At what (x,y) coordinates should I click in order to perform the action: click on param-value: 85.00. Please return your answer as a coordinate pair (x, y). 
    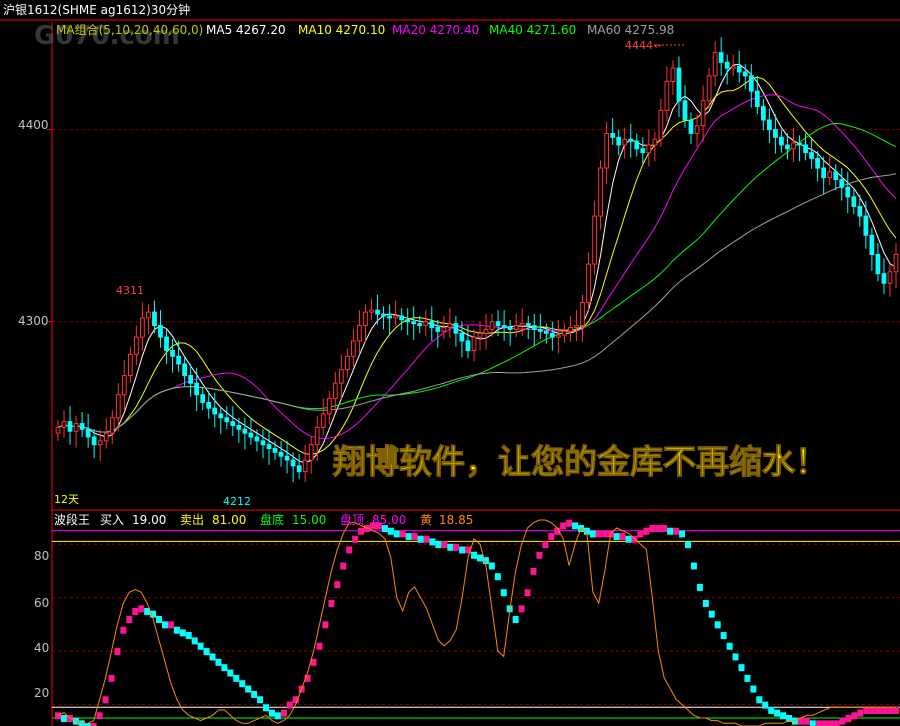
    Looking at the image, I should click on (389, 520).